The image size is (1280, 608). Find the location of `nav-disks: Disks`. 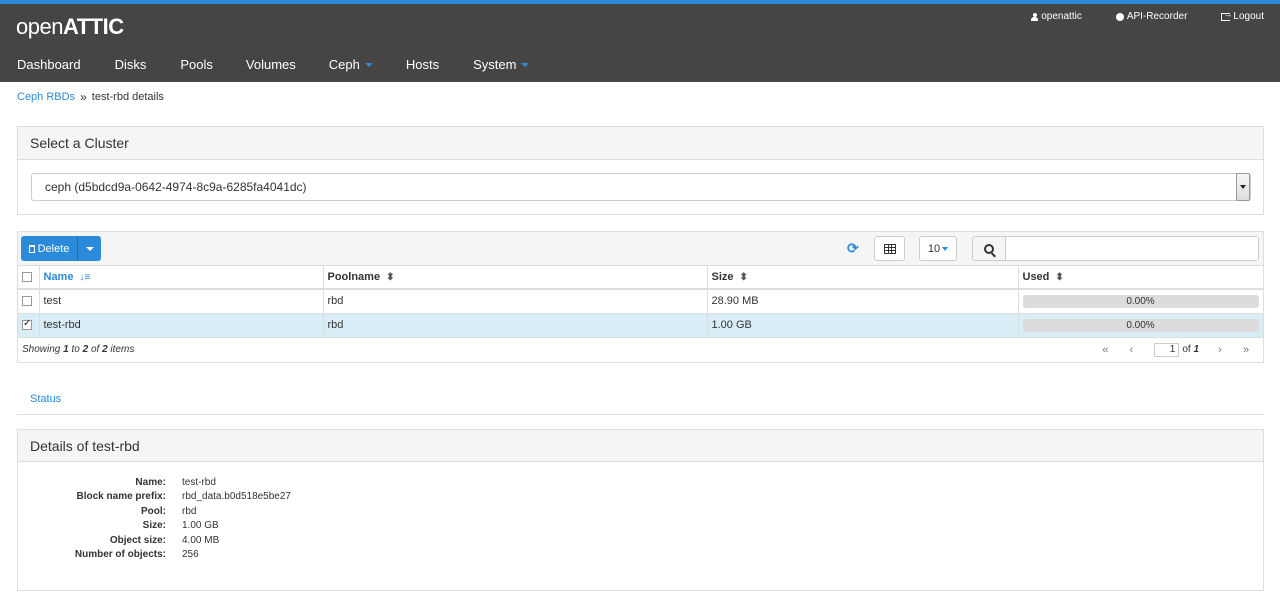

nav-disks: Disks is located at coordinates (131, 64).